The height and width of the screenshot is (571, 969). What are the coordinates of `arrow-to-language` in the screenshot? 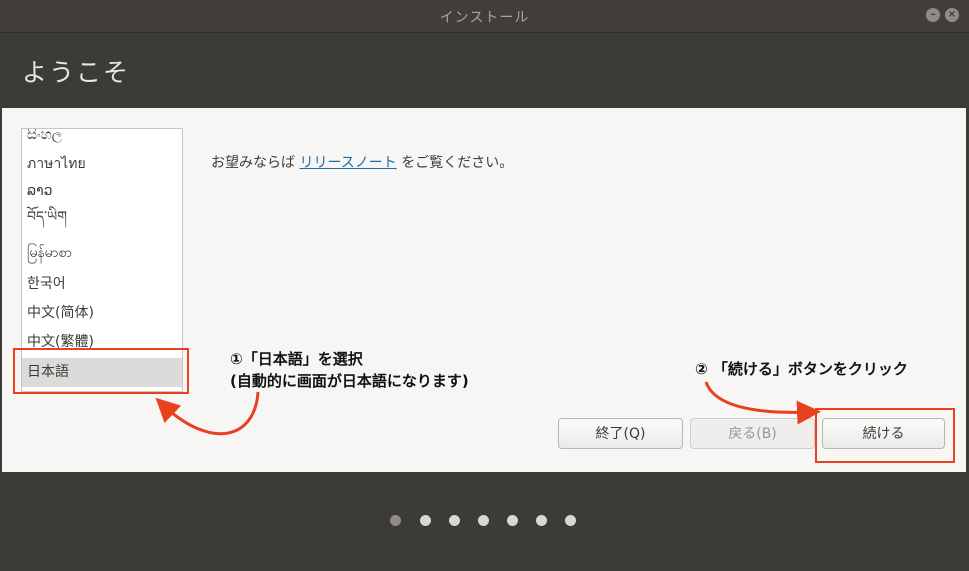 It's located at (207, 413).